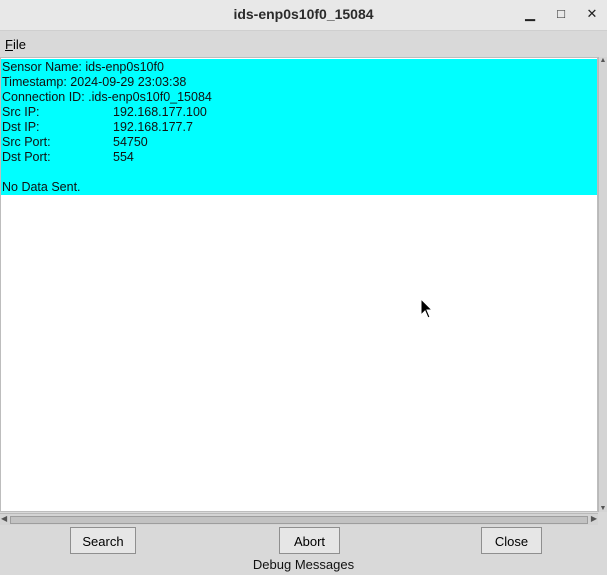 This screenshot has height=575, width=607. What do you see at coordinates (9, 44) in the screenshot?
I see `menu-file-mnemonic: F` at bounding box center [9, 44].